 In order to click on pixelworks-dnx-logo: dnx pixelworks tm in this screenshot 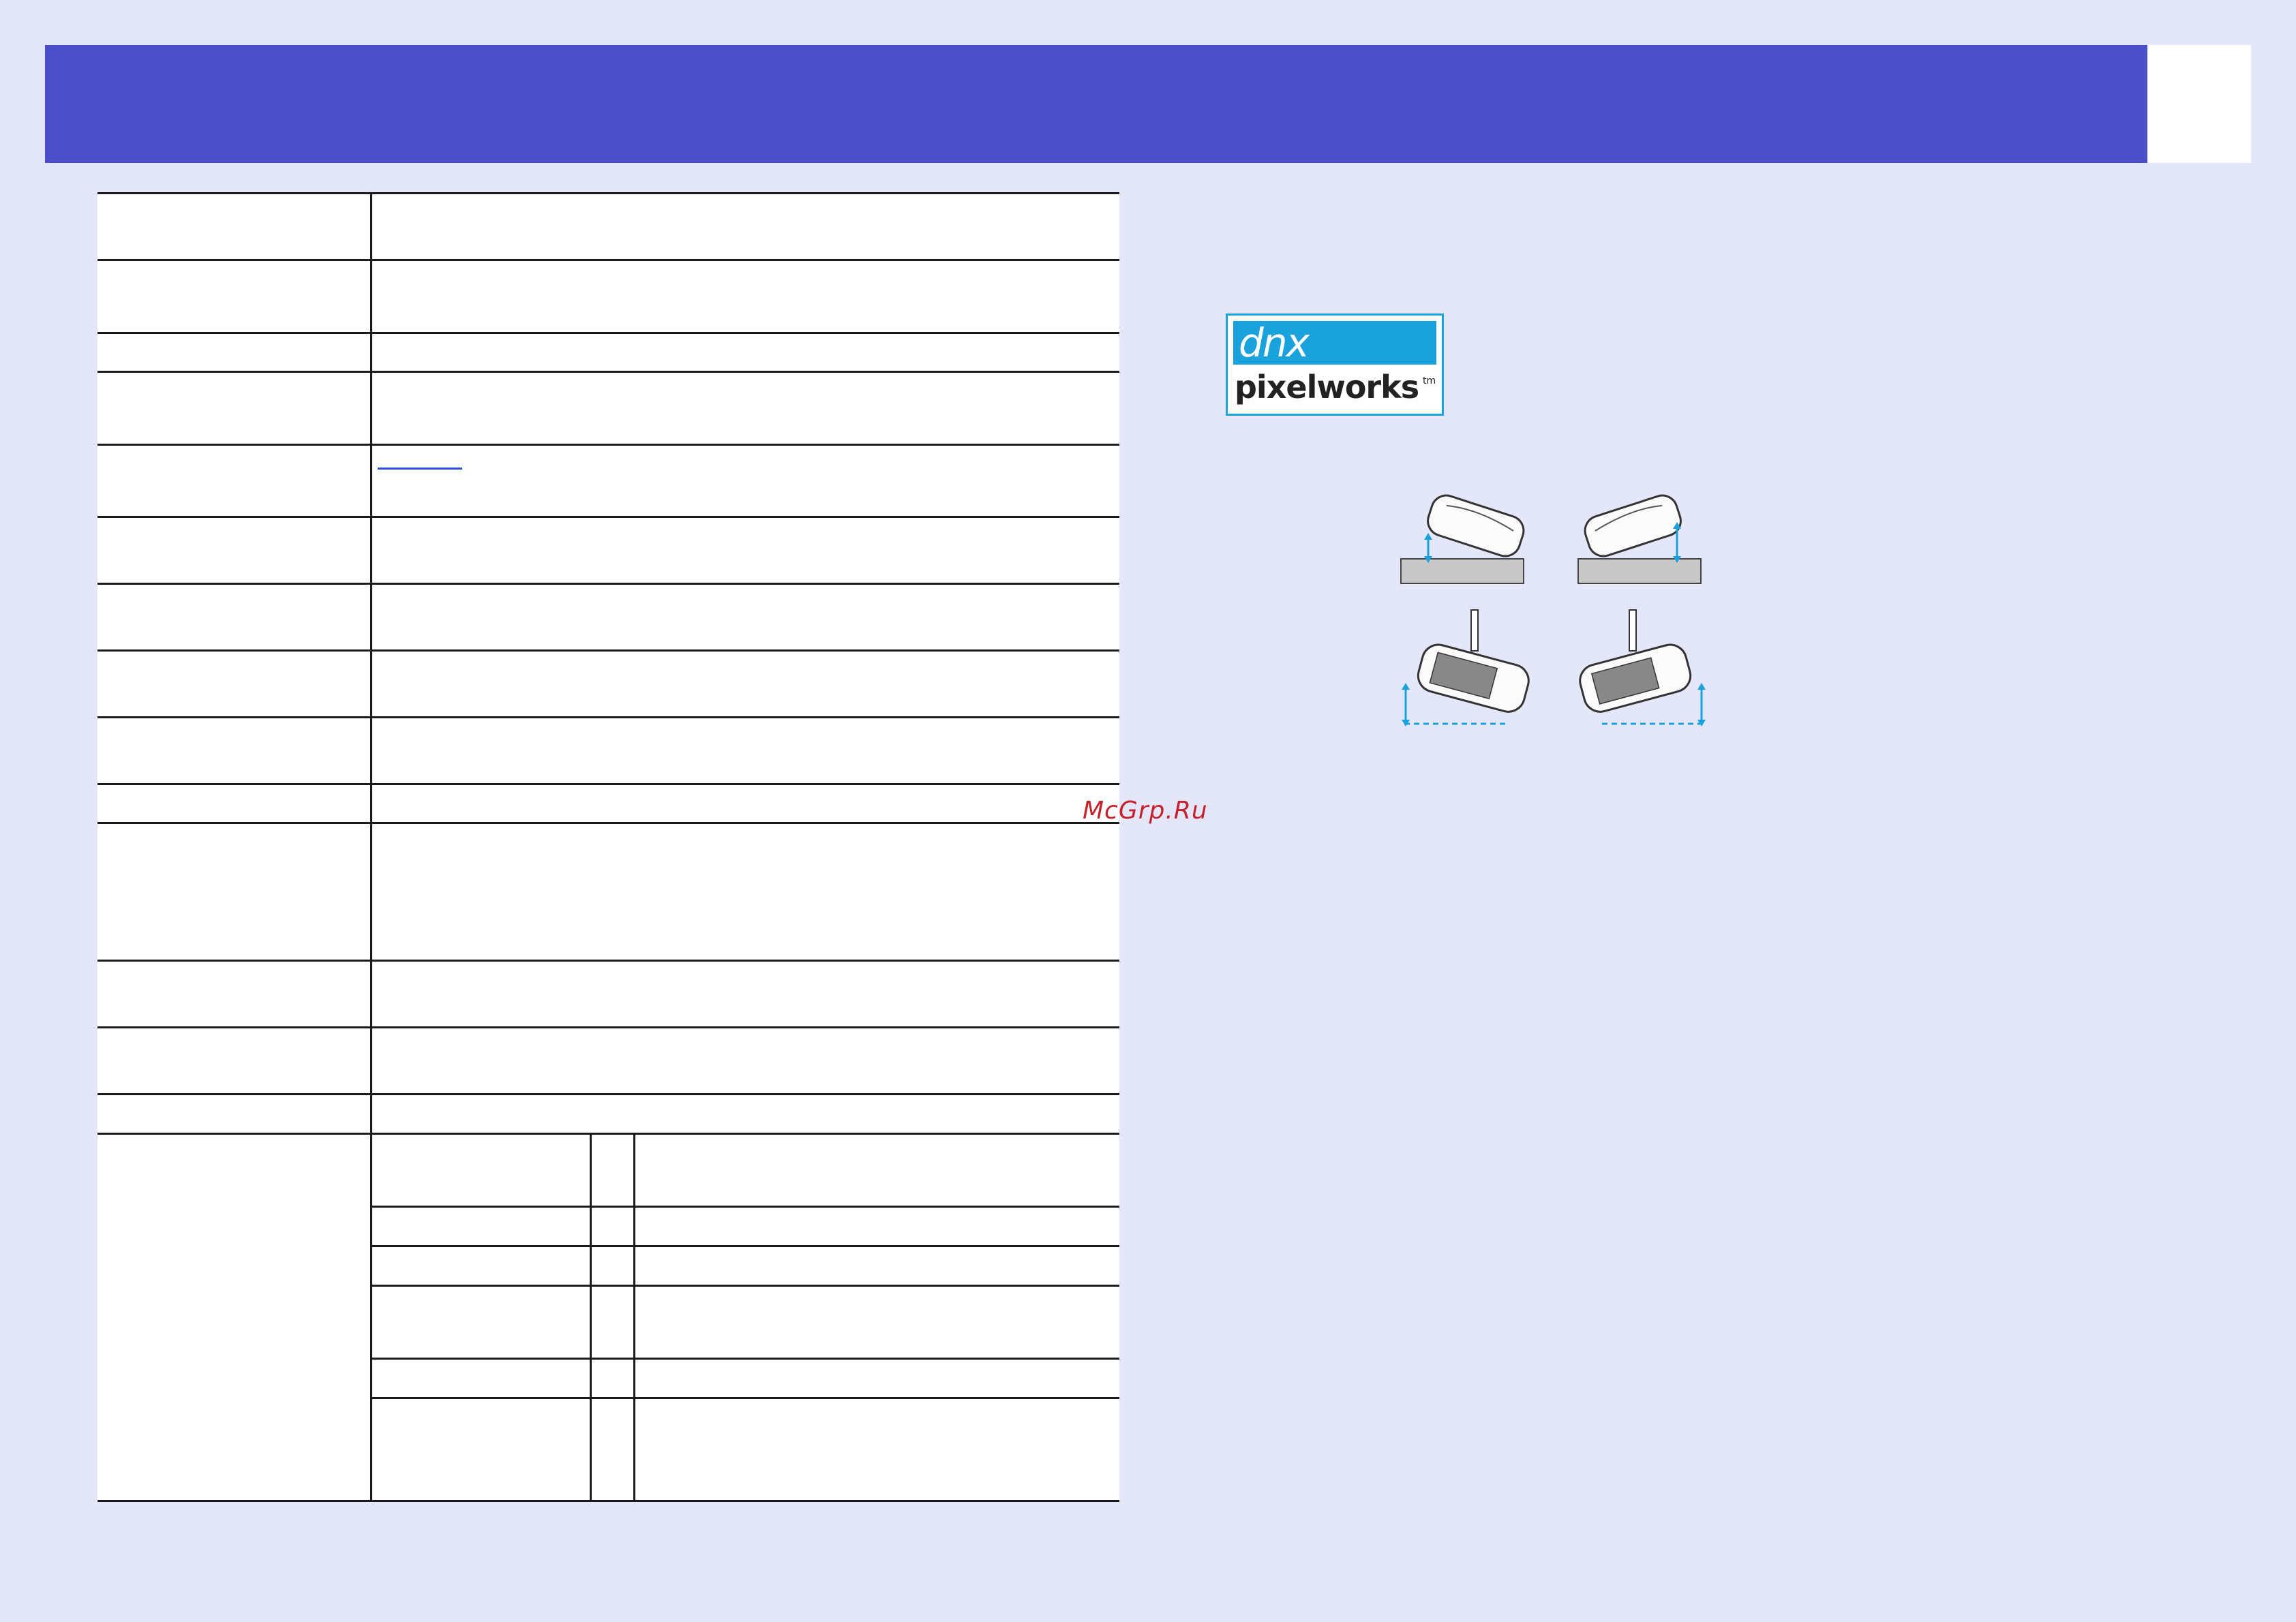, I will do `click(1335, 364)`.